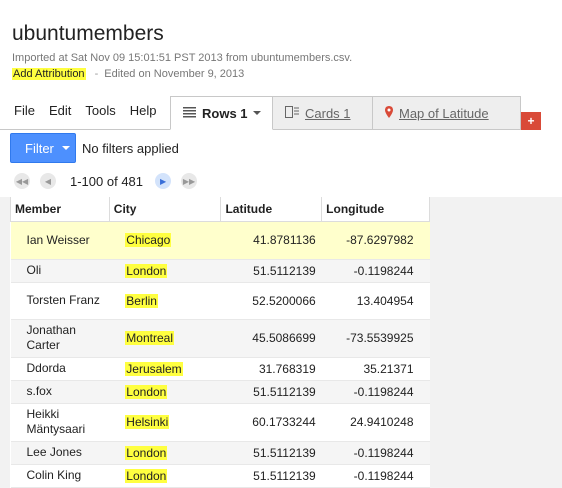  What do you see at coordinates (60, 301) in the screenshot?
I see `cell-member: Torsten Franz` at bounding box center [60, 301].